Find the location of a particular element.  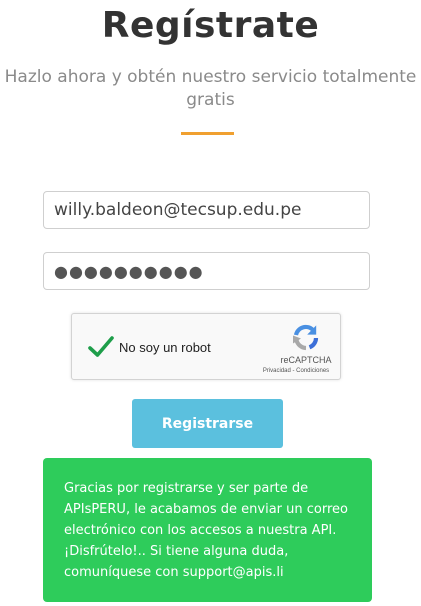

password-field is located at coordinates (206, 271).